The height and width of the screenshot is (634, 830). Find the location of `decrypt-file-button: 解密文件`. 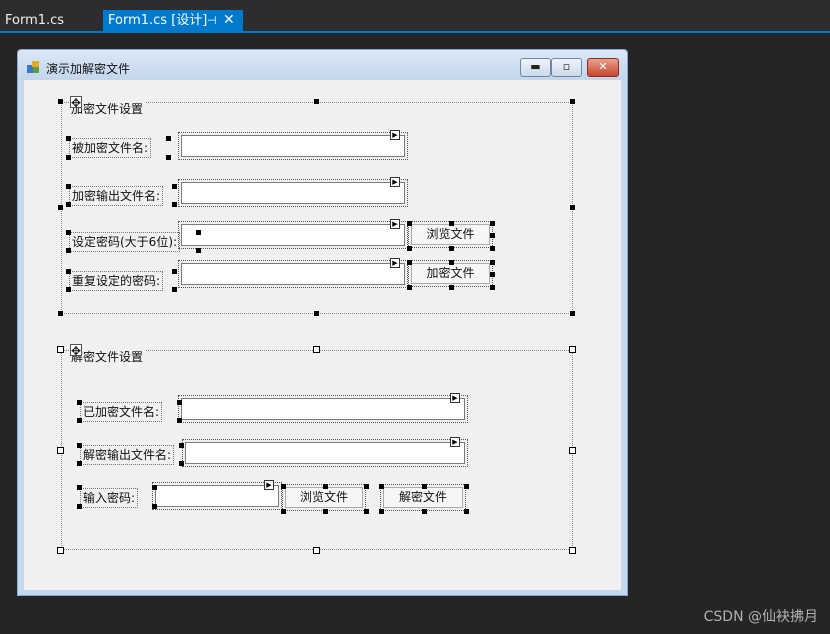

decrypt-file-button: 解密文件 is located at coordinates (423, 497).